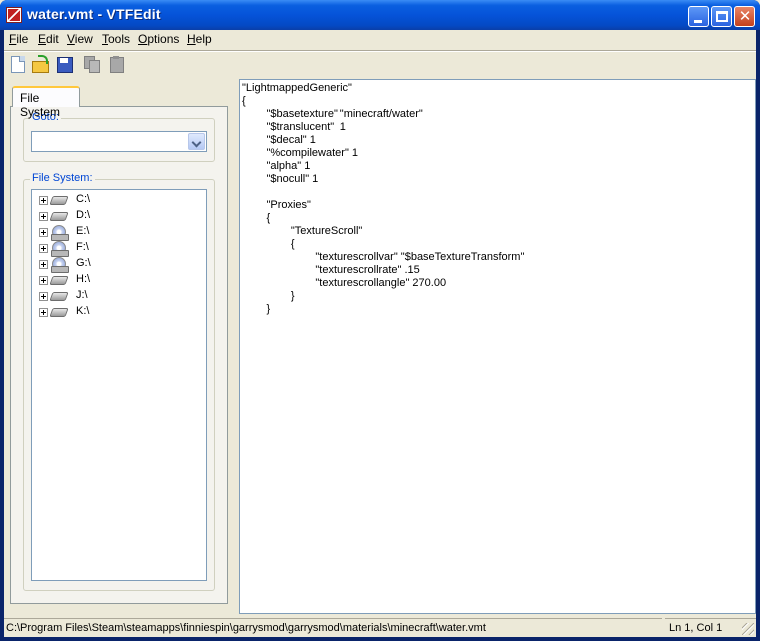 This screenshot has height=641, width=760. Describe the element at coordinates (83, 279) in the screenshot. I see `drive-label: H:\` at that location.